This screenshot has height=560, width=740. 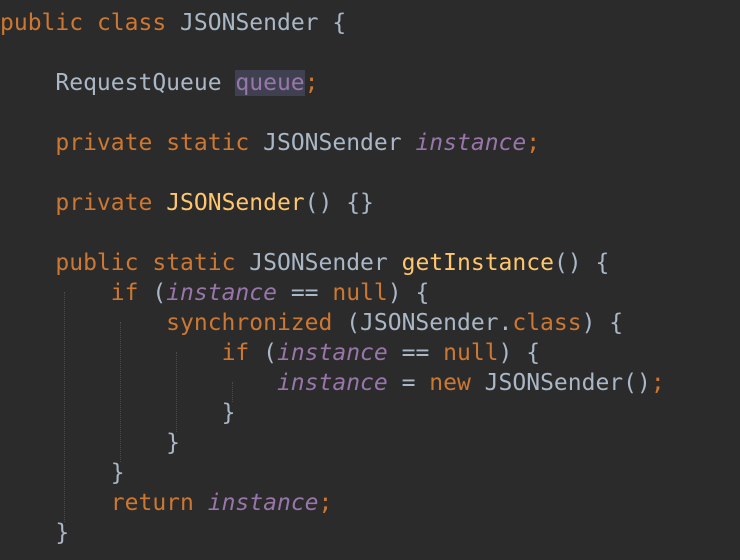 I want to click on code-line: private JSONSender() {}, so click(x=332, y=203).